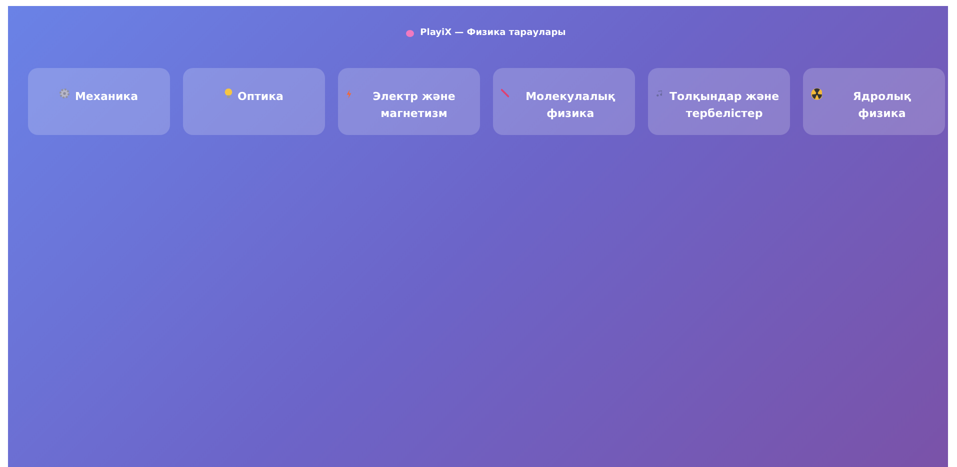 Image resolution: width=957 pixels, height=467 pixels. I want to click on lightbulb-icon, so click(228, 93).